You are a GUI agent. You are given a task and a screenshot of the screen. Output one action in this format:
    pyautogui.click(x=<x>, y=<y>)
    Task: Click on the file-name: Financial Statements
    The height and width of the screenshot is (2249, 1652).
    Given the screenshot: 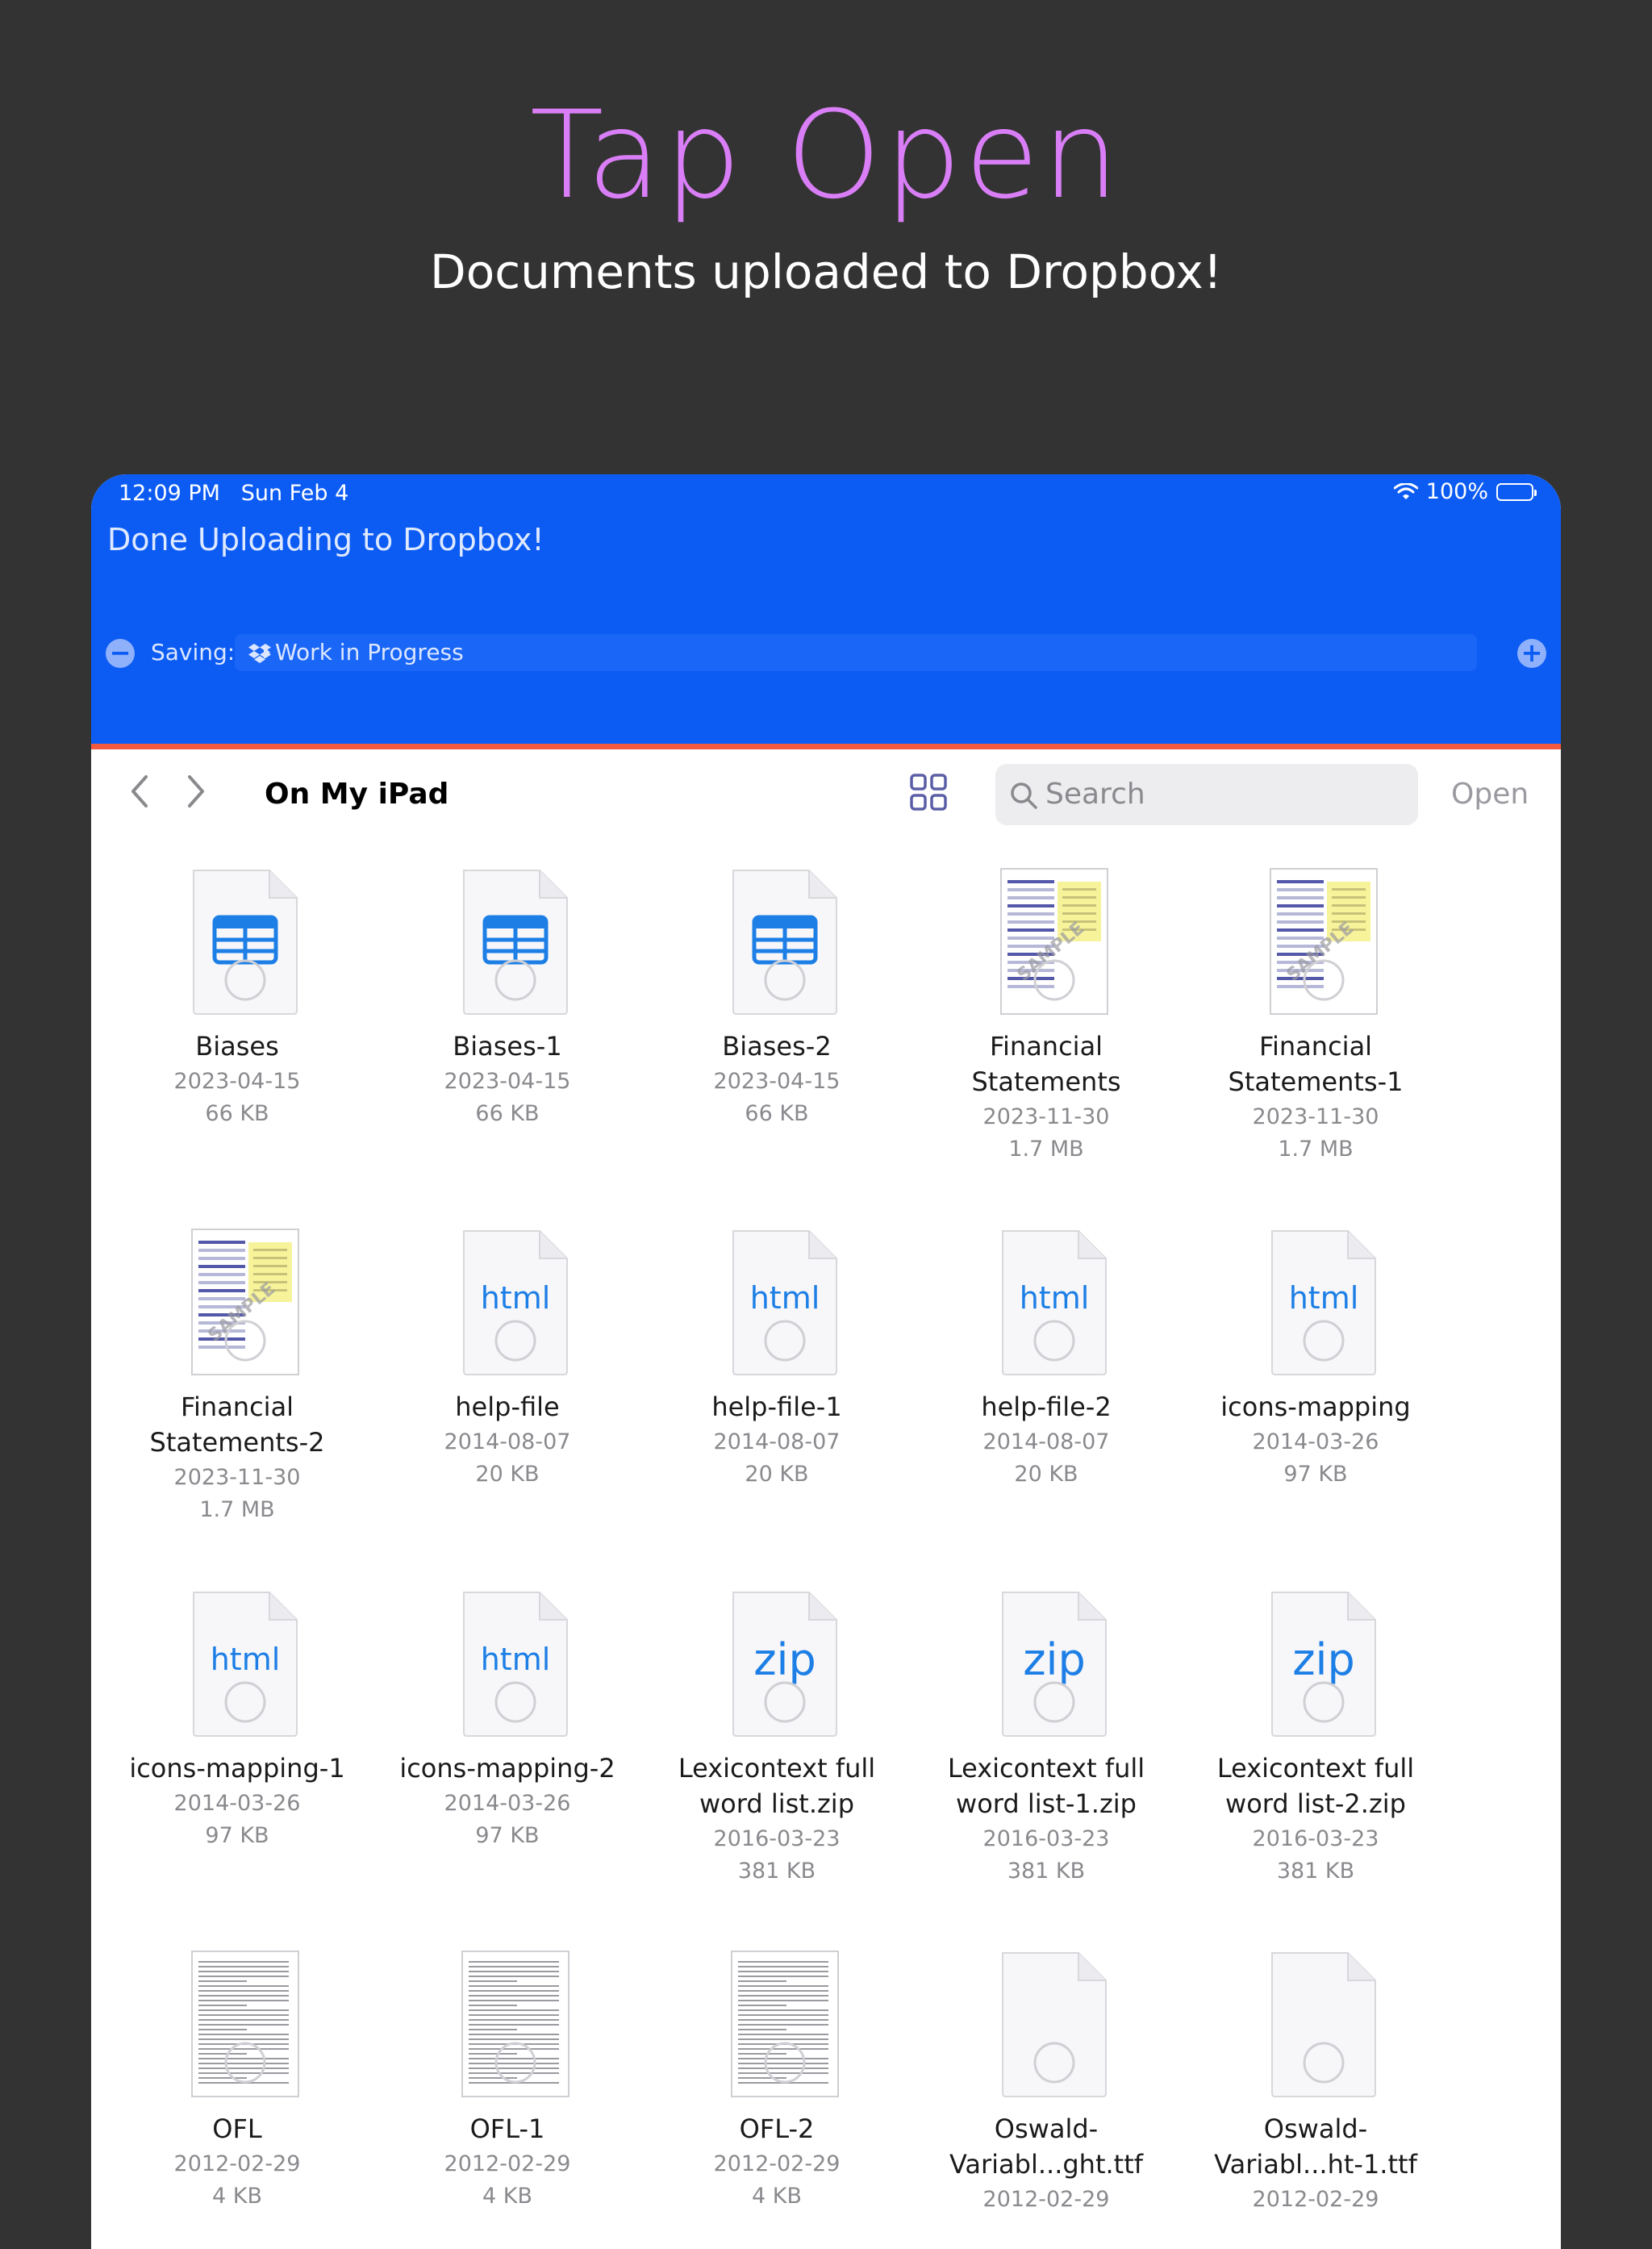 What is the action you would take?
    pyautogui.click(x=1046, y=1064)
    